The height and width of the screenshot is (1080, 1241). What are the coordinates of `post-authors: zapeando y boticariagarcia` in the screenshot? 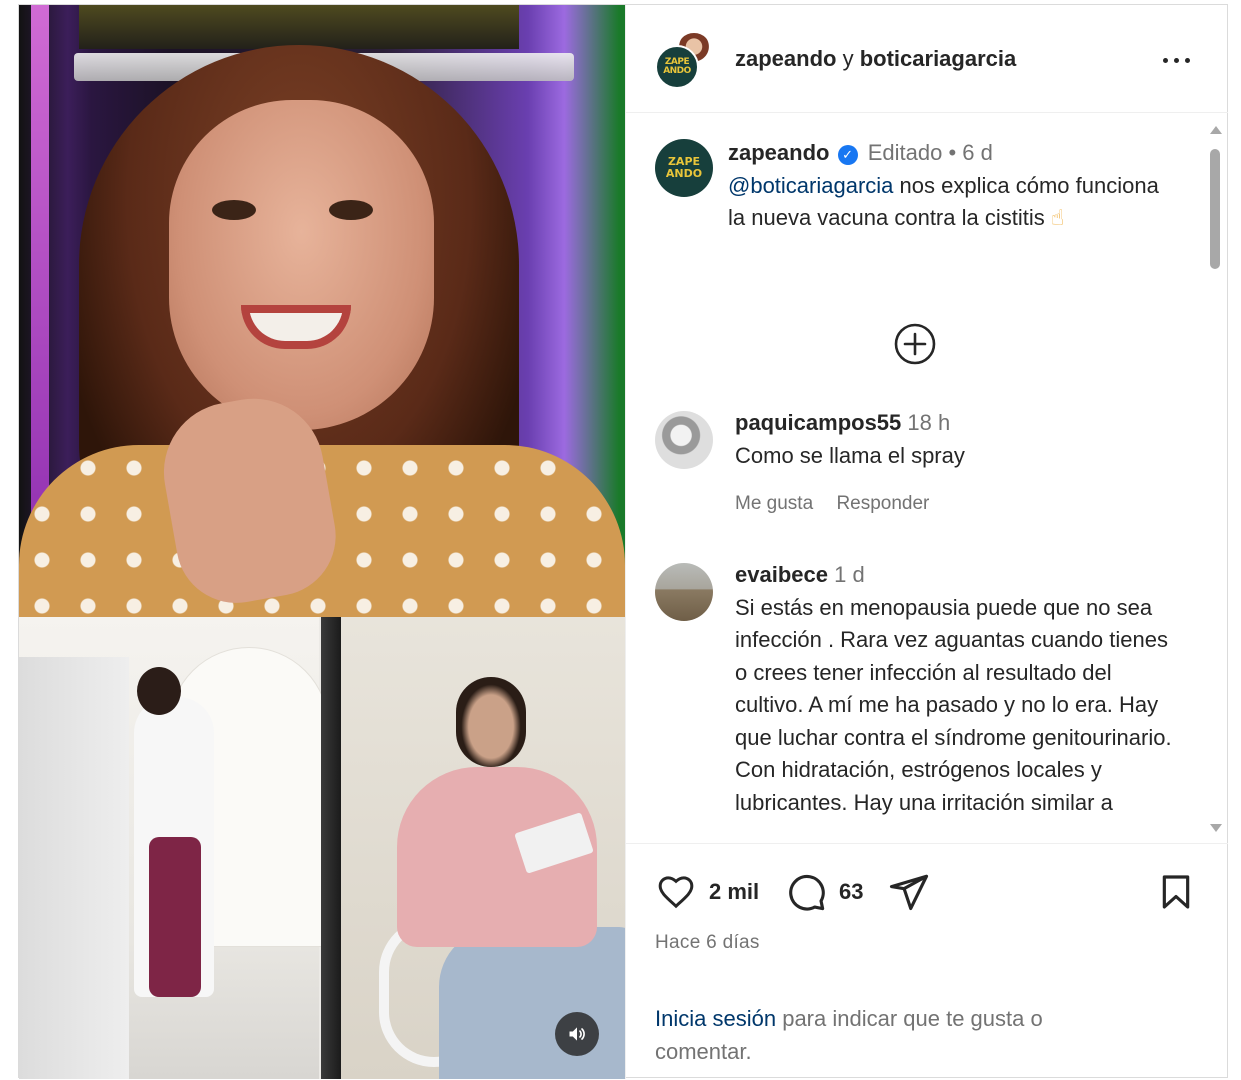 It's located at (875, 59).